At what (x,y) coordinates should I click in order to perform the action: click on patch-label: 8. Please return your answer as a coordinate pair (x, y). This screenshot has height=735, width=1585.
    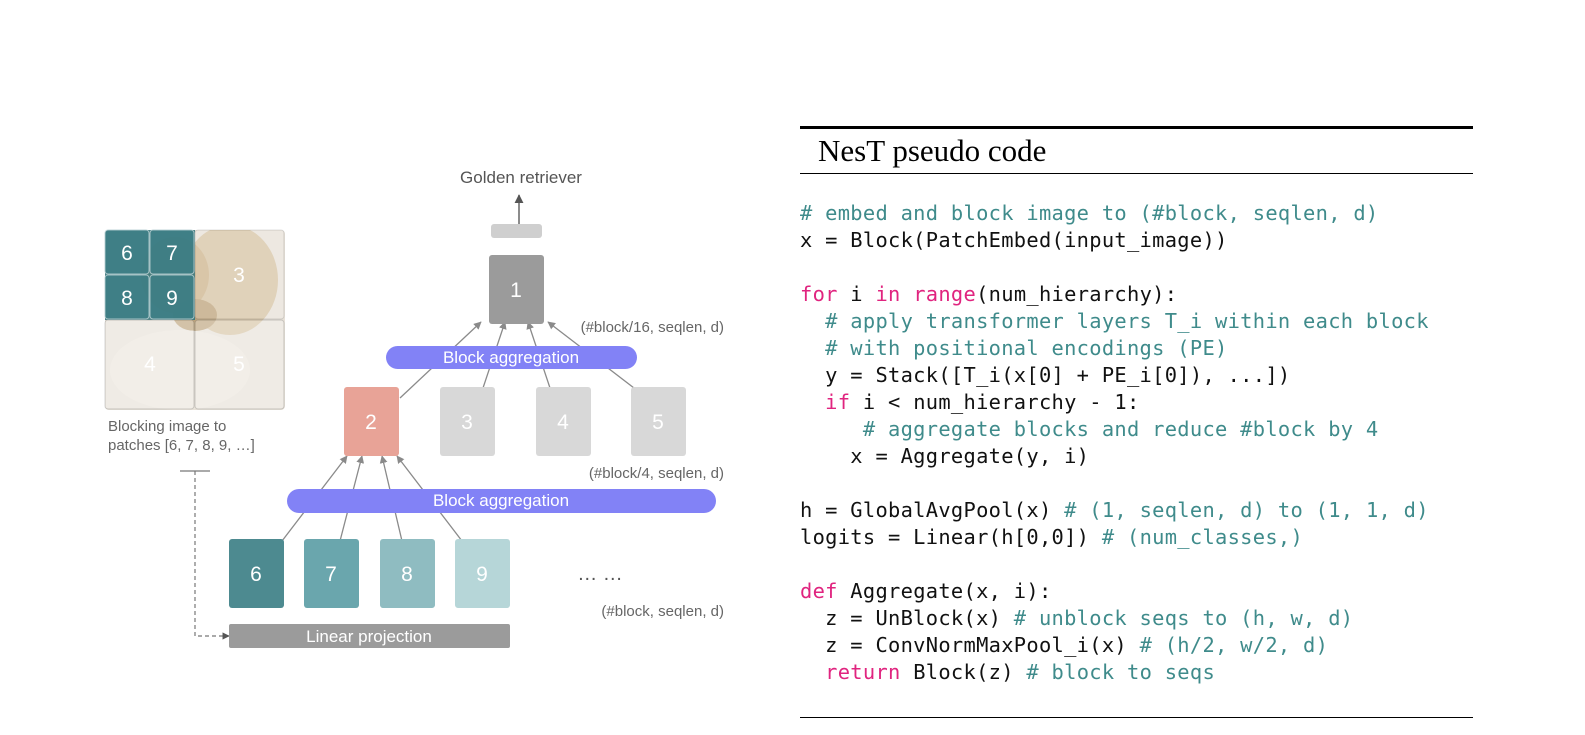
    Looking at the image, I should click on (127, 298).